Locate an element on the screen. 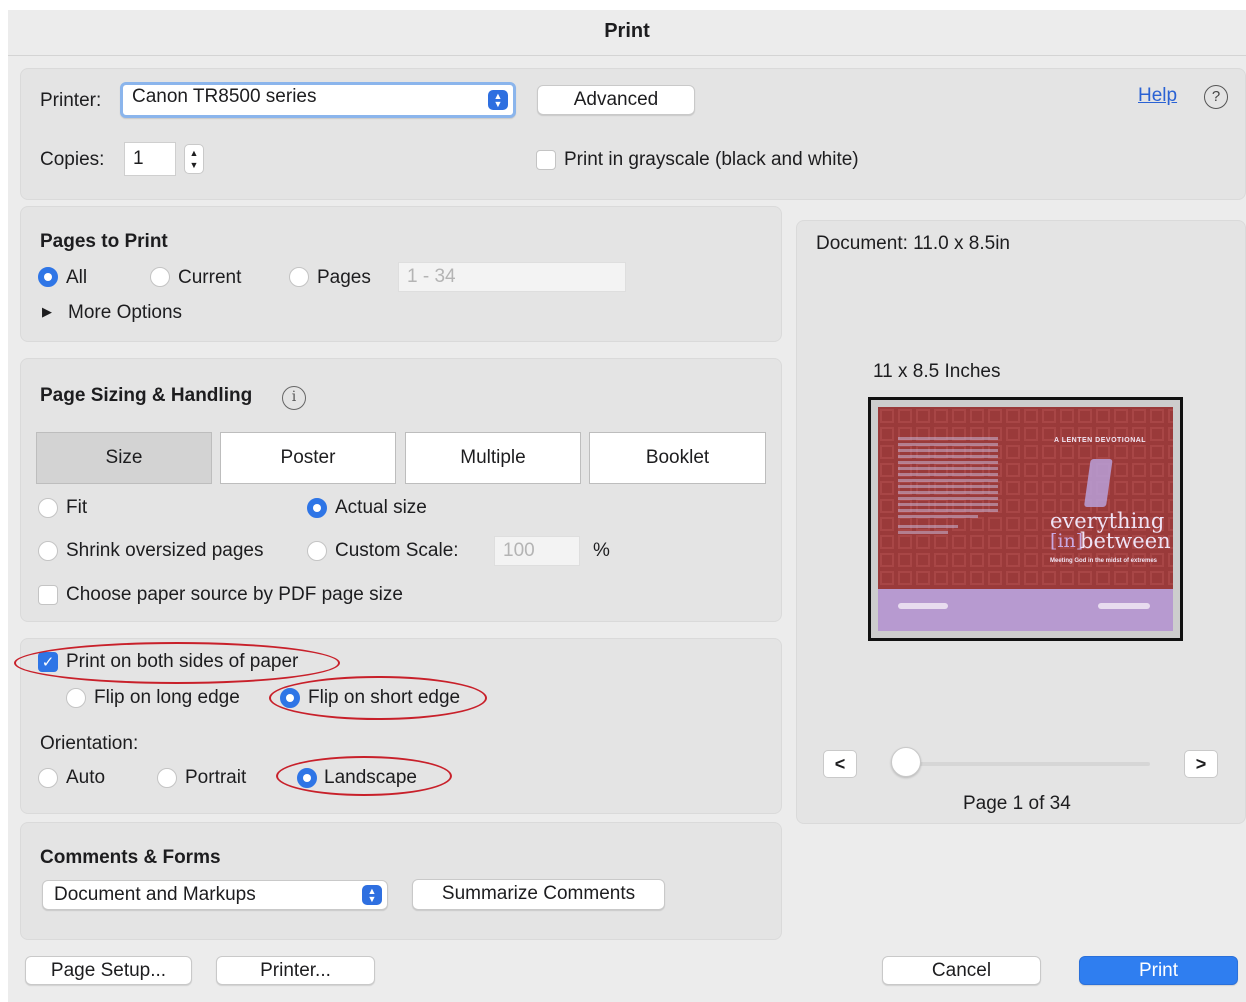  comments-select: Document and Markups ▲ ▼ is located at coordinates (215, 895).